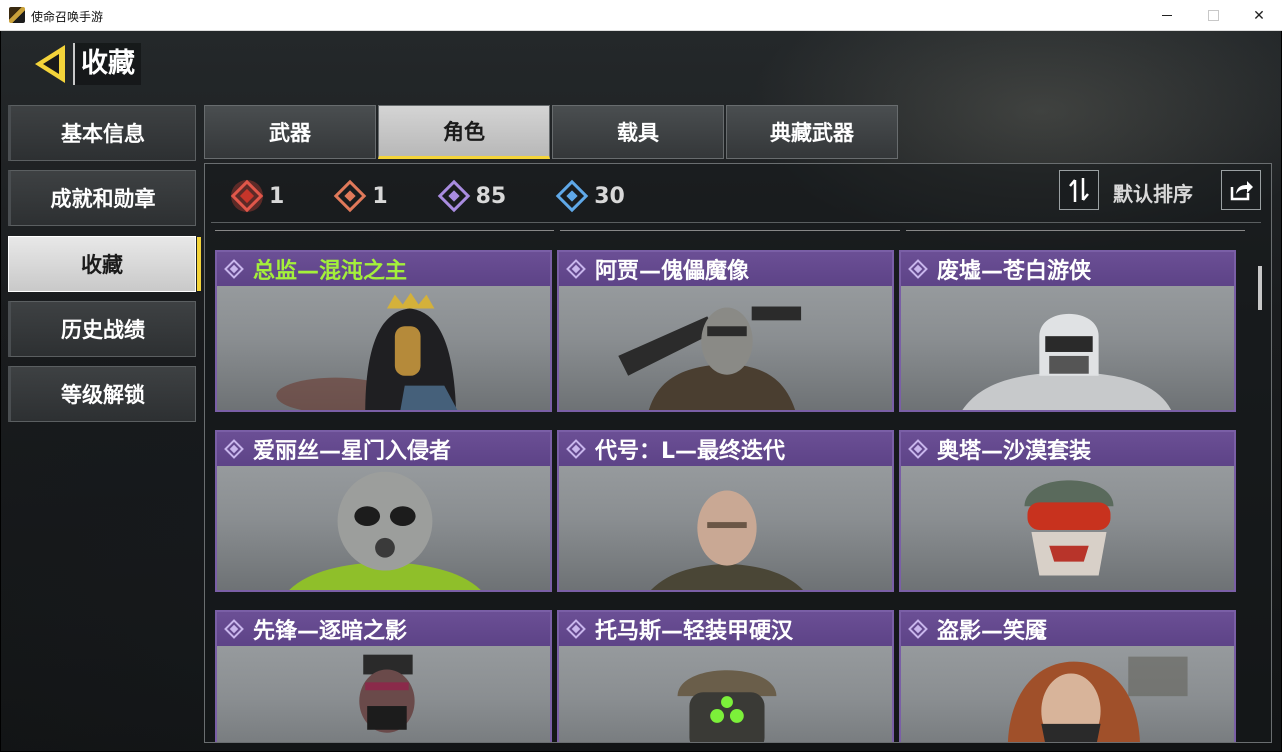 This screenshot has height=752, width=1282. I want to click on character-card: 代号：L—最终迭代, so click(725, 511).